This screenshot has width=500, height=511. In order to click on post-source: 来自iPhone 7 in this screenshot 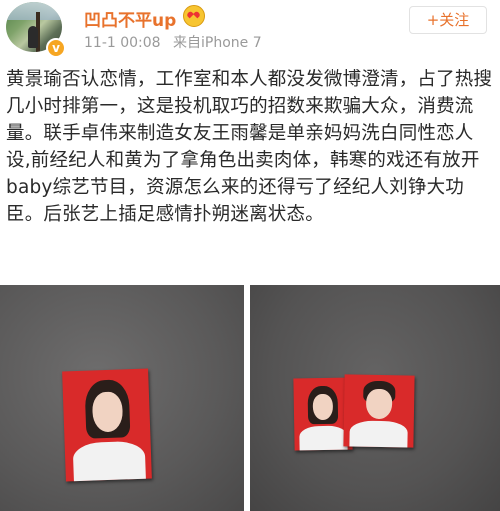, I will do `click(217, 43)`.